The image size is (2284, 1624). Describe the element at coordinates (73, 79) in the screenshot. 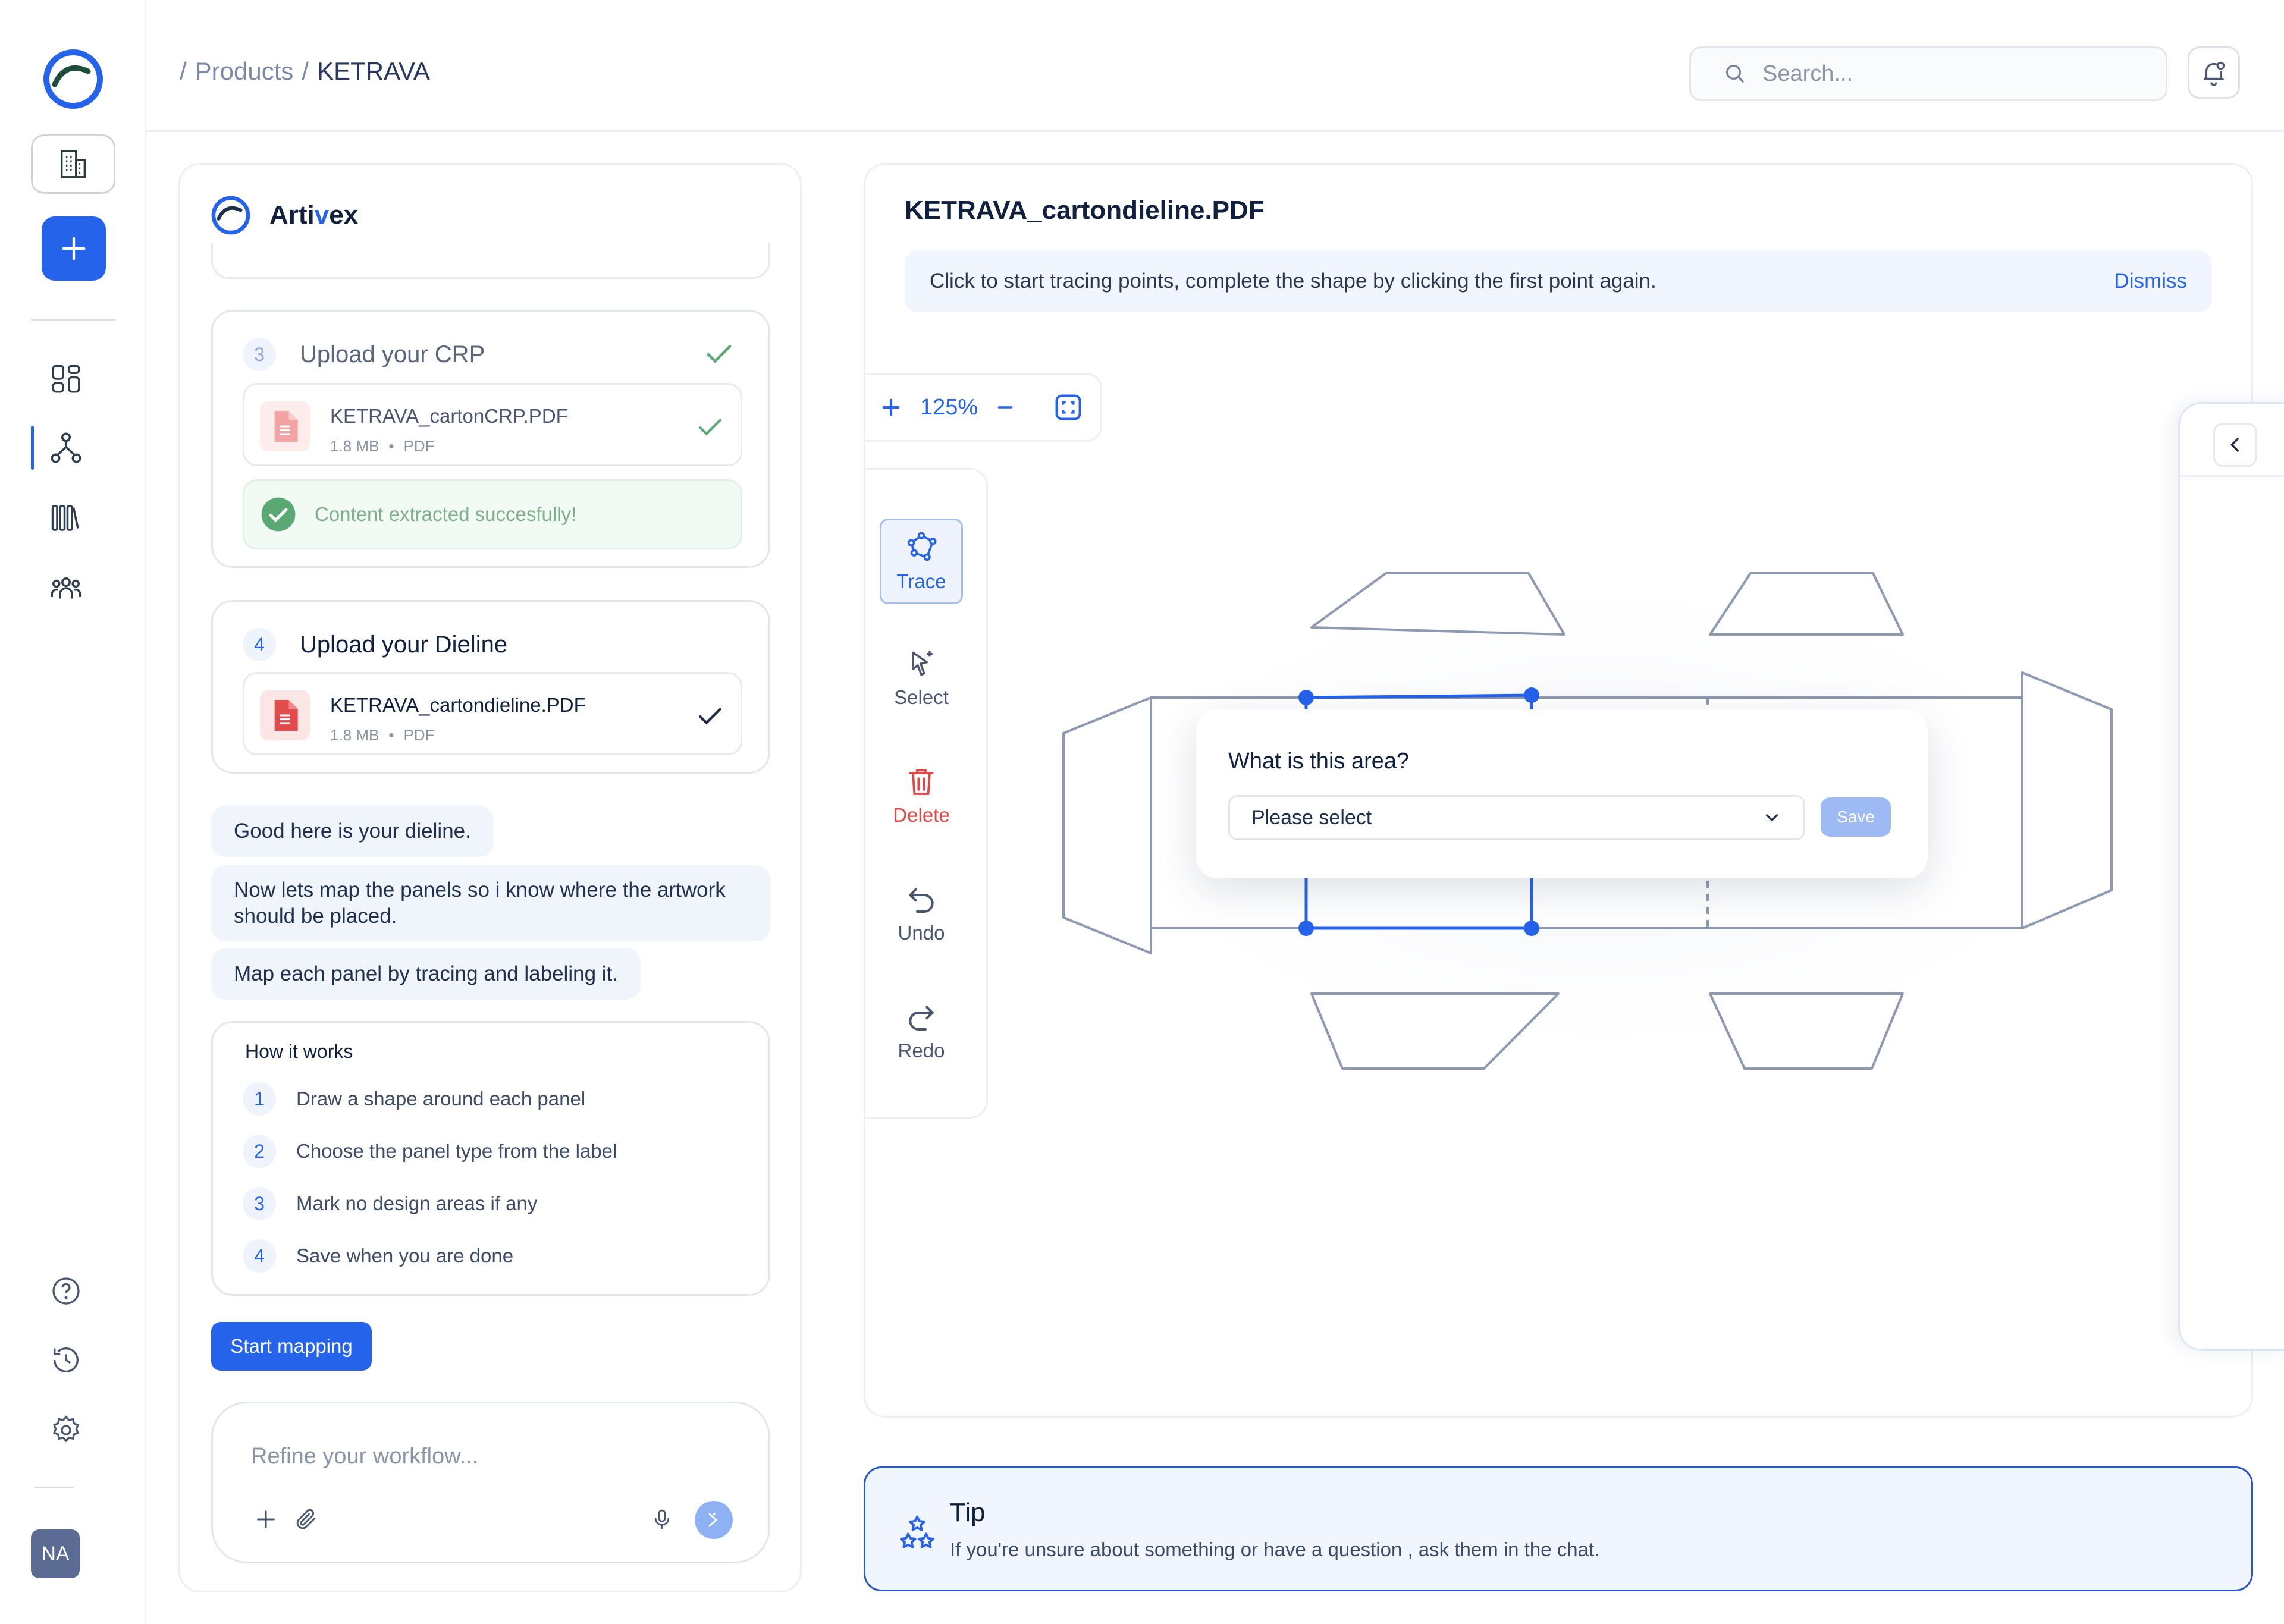

I see `app-logo` at that location.